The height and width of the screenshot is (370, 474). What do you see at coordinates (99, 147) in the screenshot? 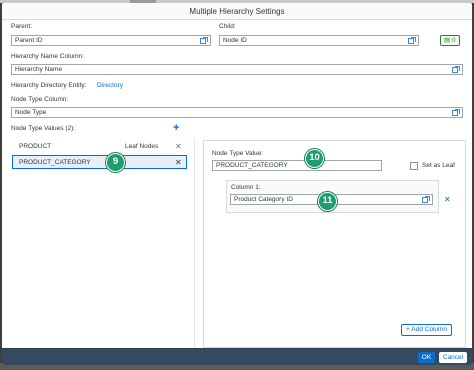
I see `list-item: PRODUCT Leaf Nodes ✕` at bounding box center [99, 147].